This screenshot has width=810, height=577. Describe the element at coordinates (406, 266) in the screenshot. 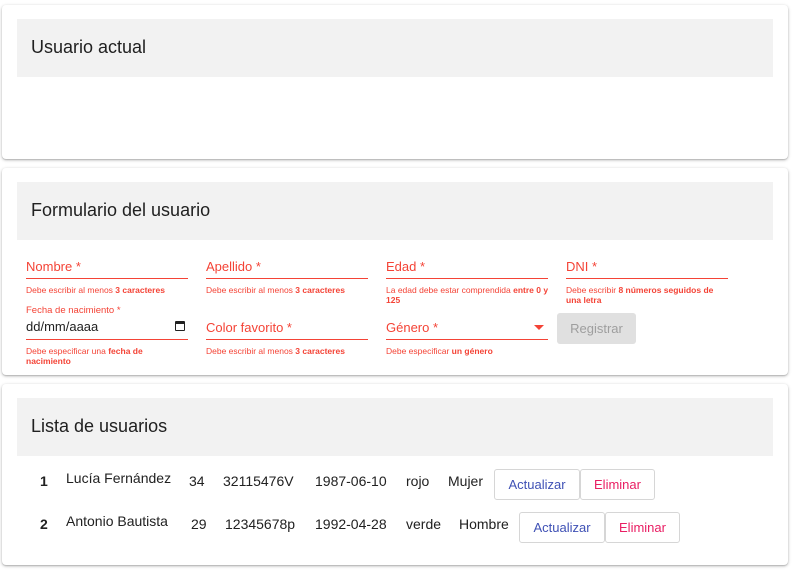

I see `edad-label: Edad *` at that location.